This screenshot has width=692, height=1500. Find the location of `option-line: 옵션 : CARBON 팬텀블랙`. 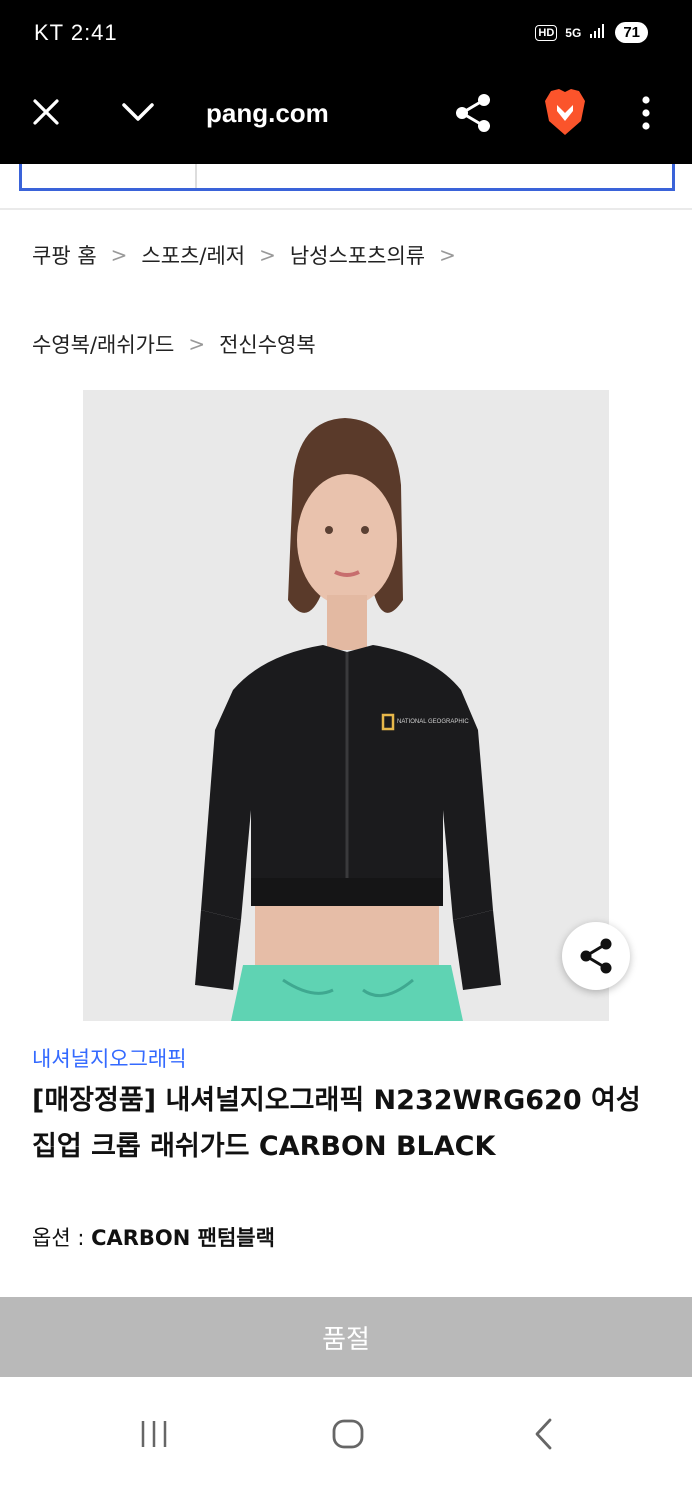

option-line: 옵션 : CARBON 팬텀블랙 is located at coordinates (153, 1237).